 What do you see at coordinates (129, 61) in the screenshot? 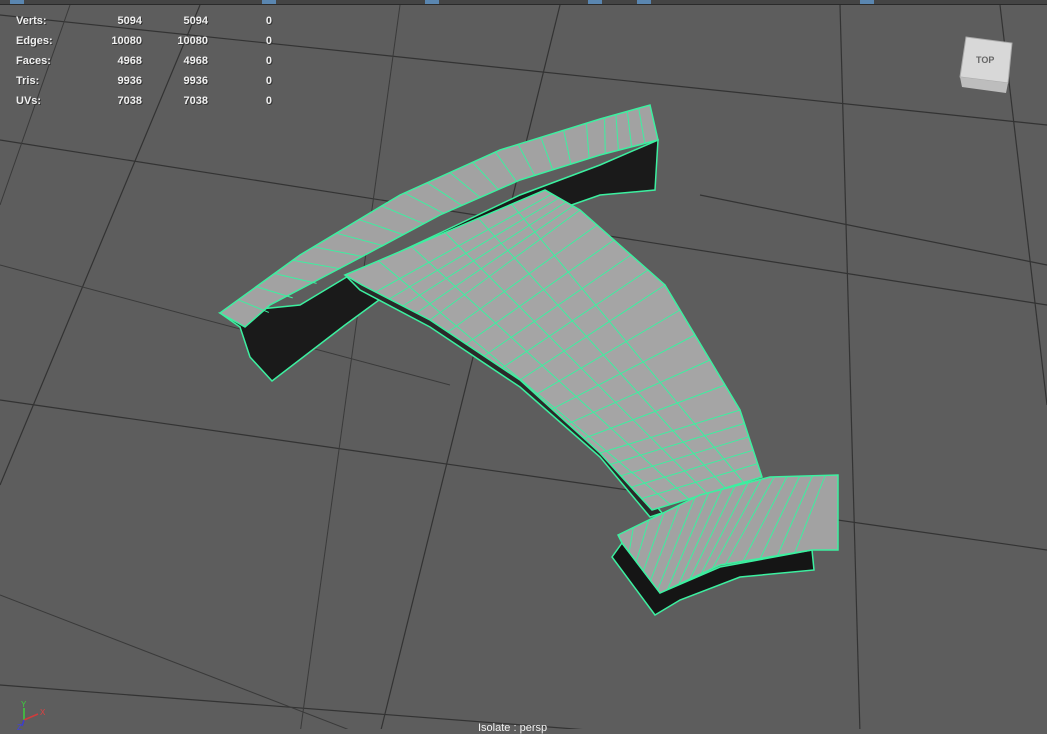
I see `hud-a: 4968` at bounding box center [129, 61].